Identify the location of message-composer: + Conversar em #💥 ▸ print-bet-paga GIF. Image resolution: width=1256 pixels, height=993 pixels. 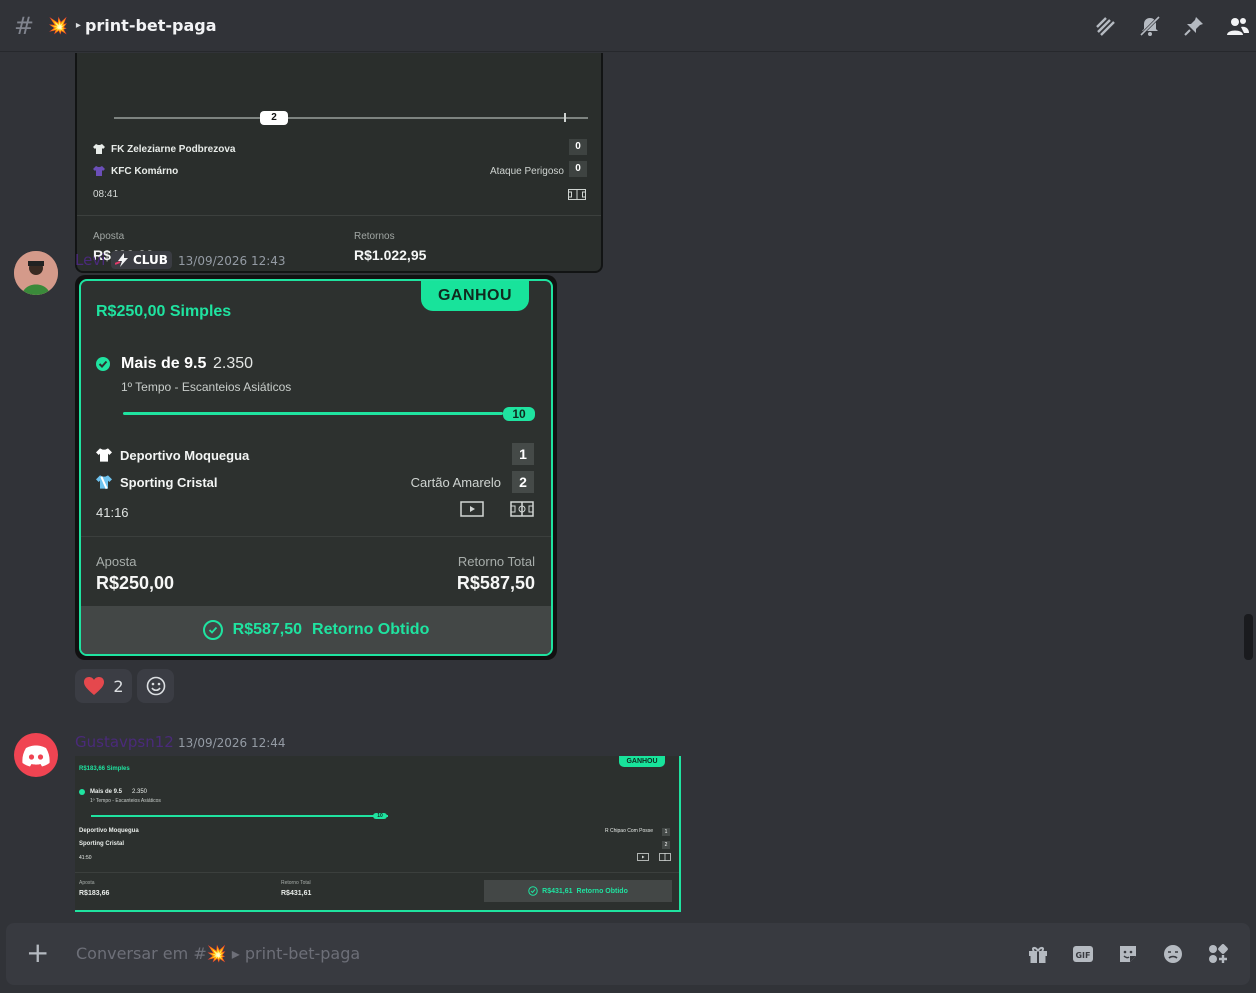
(628, 954).